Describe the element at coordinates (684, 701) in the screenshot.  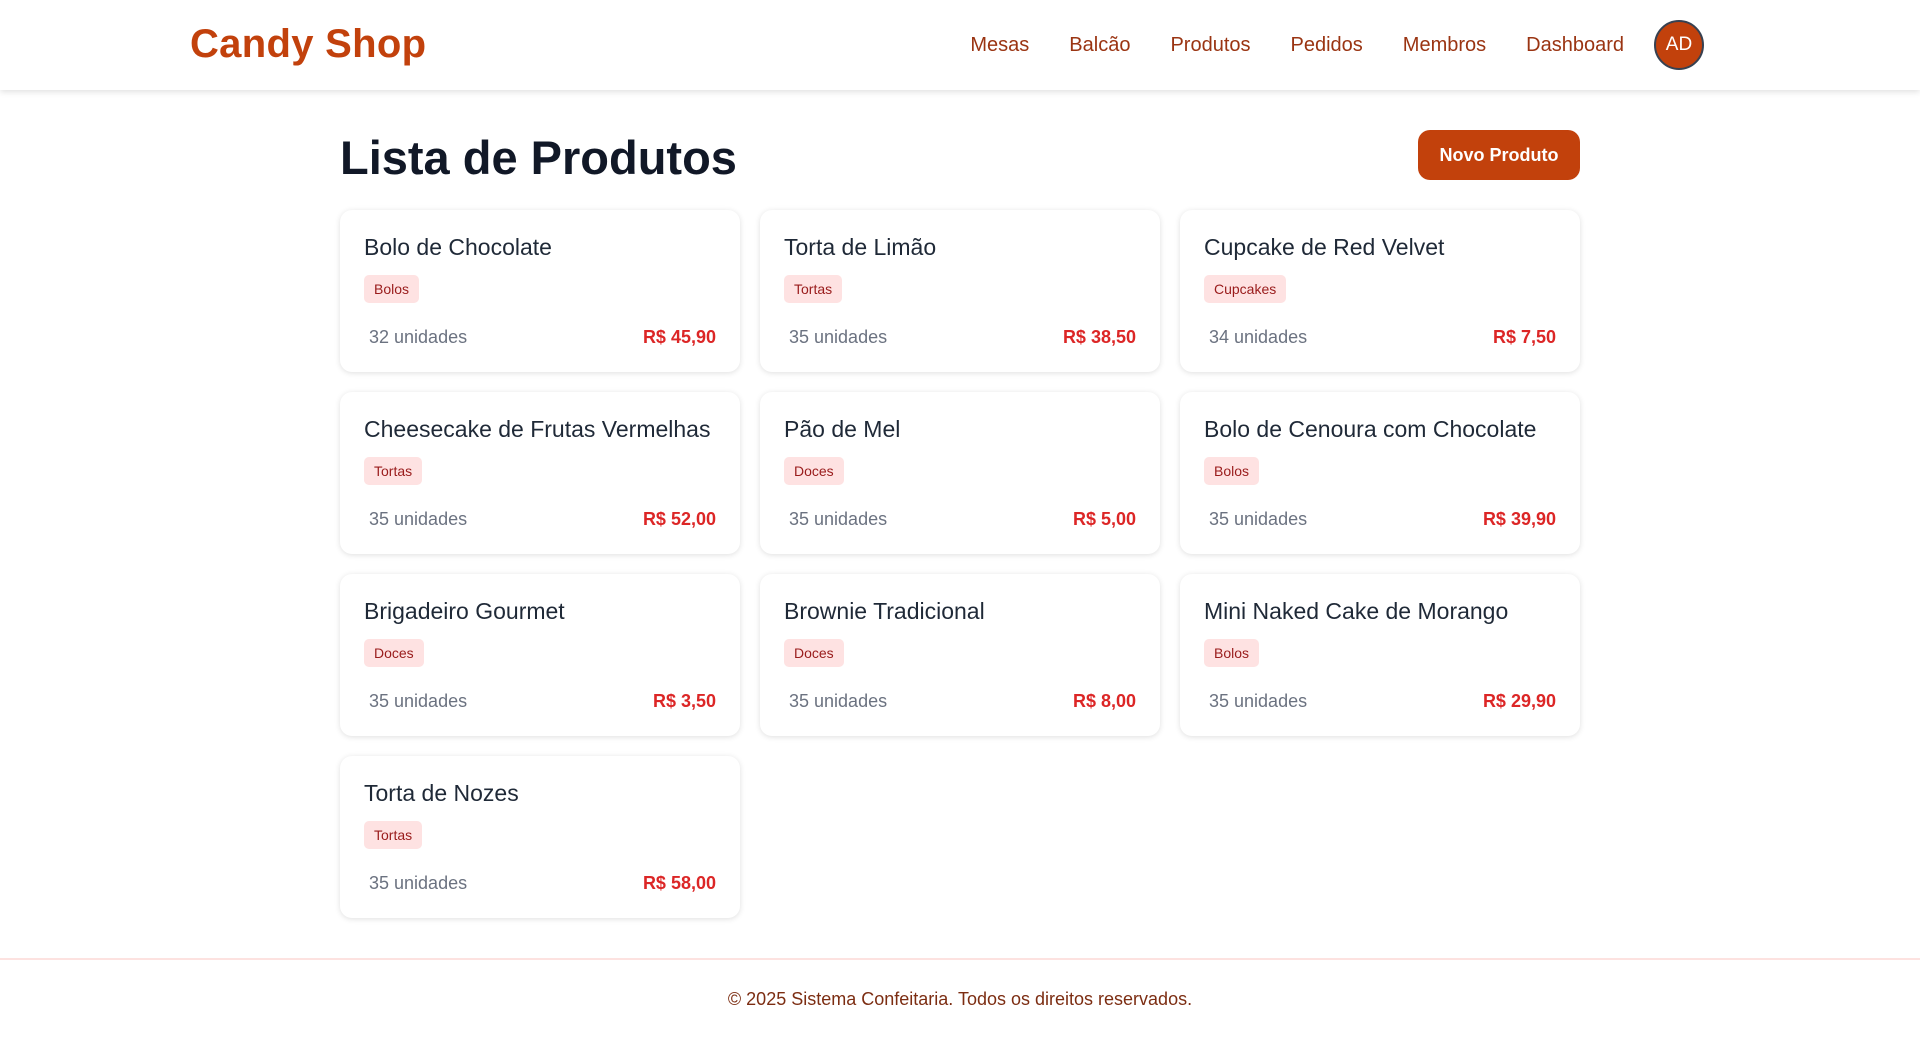
I see `product-price: R$ 3,50` at that location.